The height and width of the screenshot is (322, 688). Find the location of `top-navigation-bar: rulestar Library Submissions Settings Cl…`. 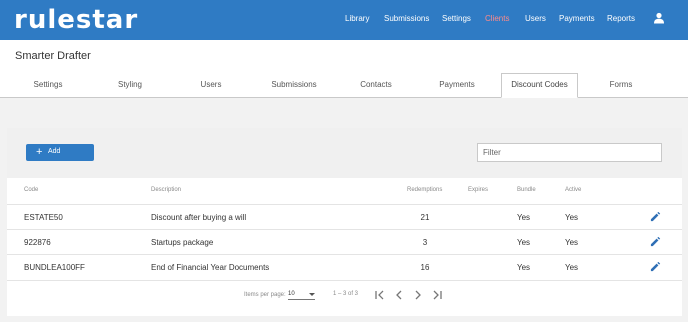

top-navigation-bar: rulestar Library Submissions Settings Cl… is located at coordinates (344, 20).